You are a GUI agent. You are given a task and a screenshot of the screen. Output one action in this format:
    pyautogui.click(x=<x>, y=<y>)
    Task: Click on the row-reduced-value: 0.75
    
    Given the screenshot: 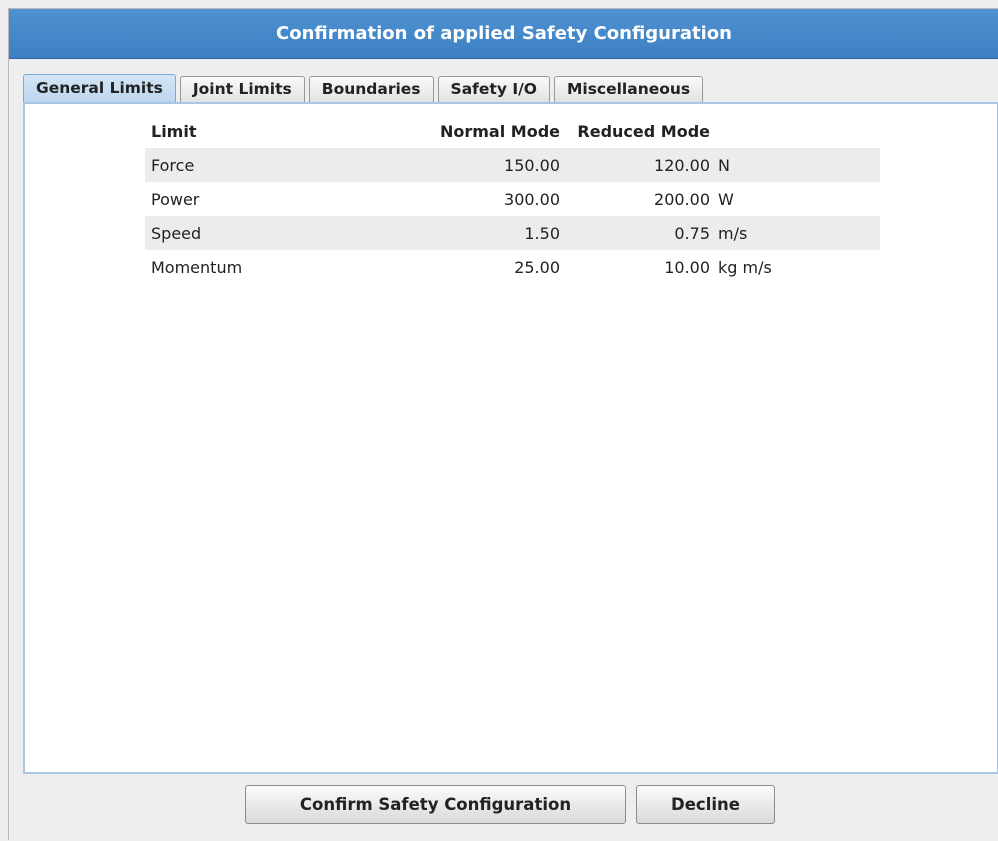 What is the action you would take?
    pyautogui.click(x=692, y=233)
    